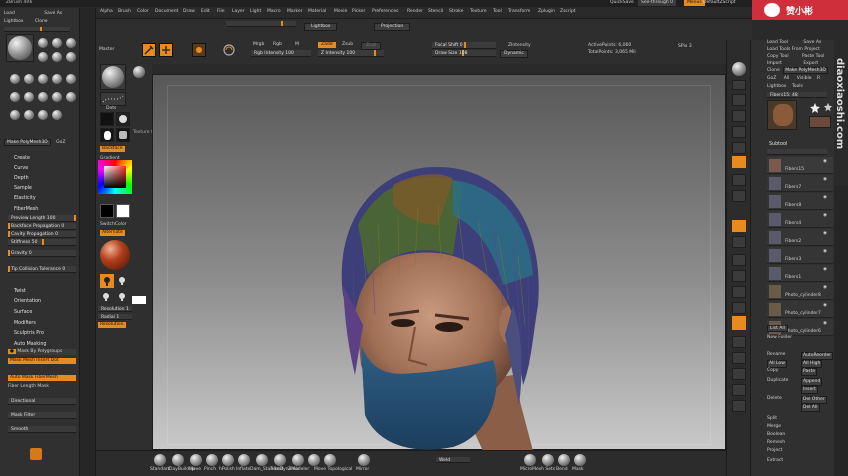 The height and width of the screenshot is (476, 848). I want to click on insert-button: Insert, so click(809, 390).